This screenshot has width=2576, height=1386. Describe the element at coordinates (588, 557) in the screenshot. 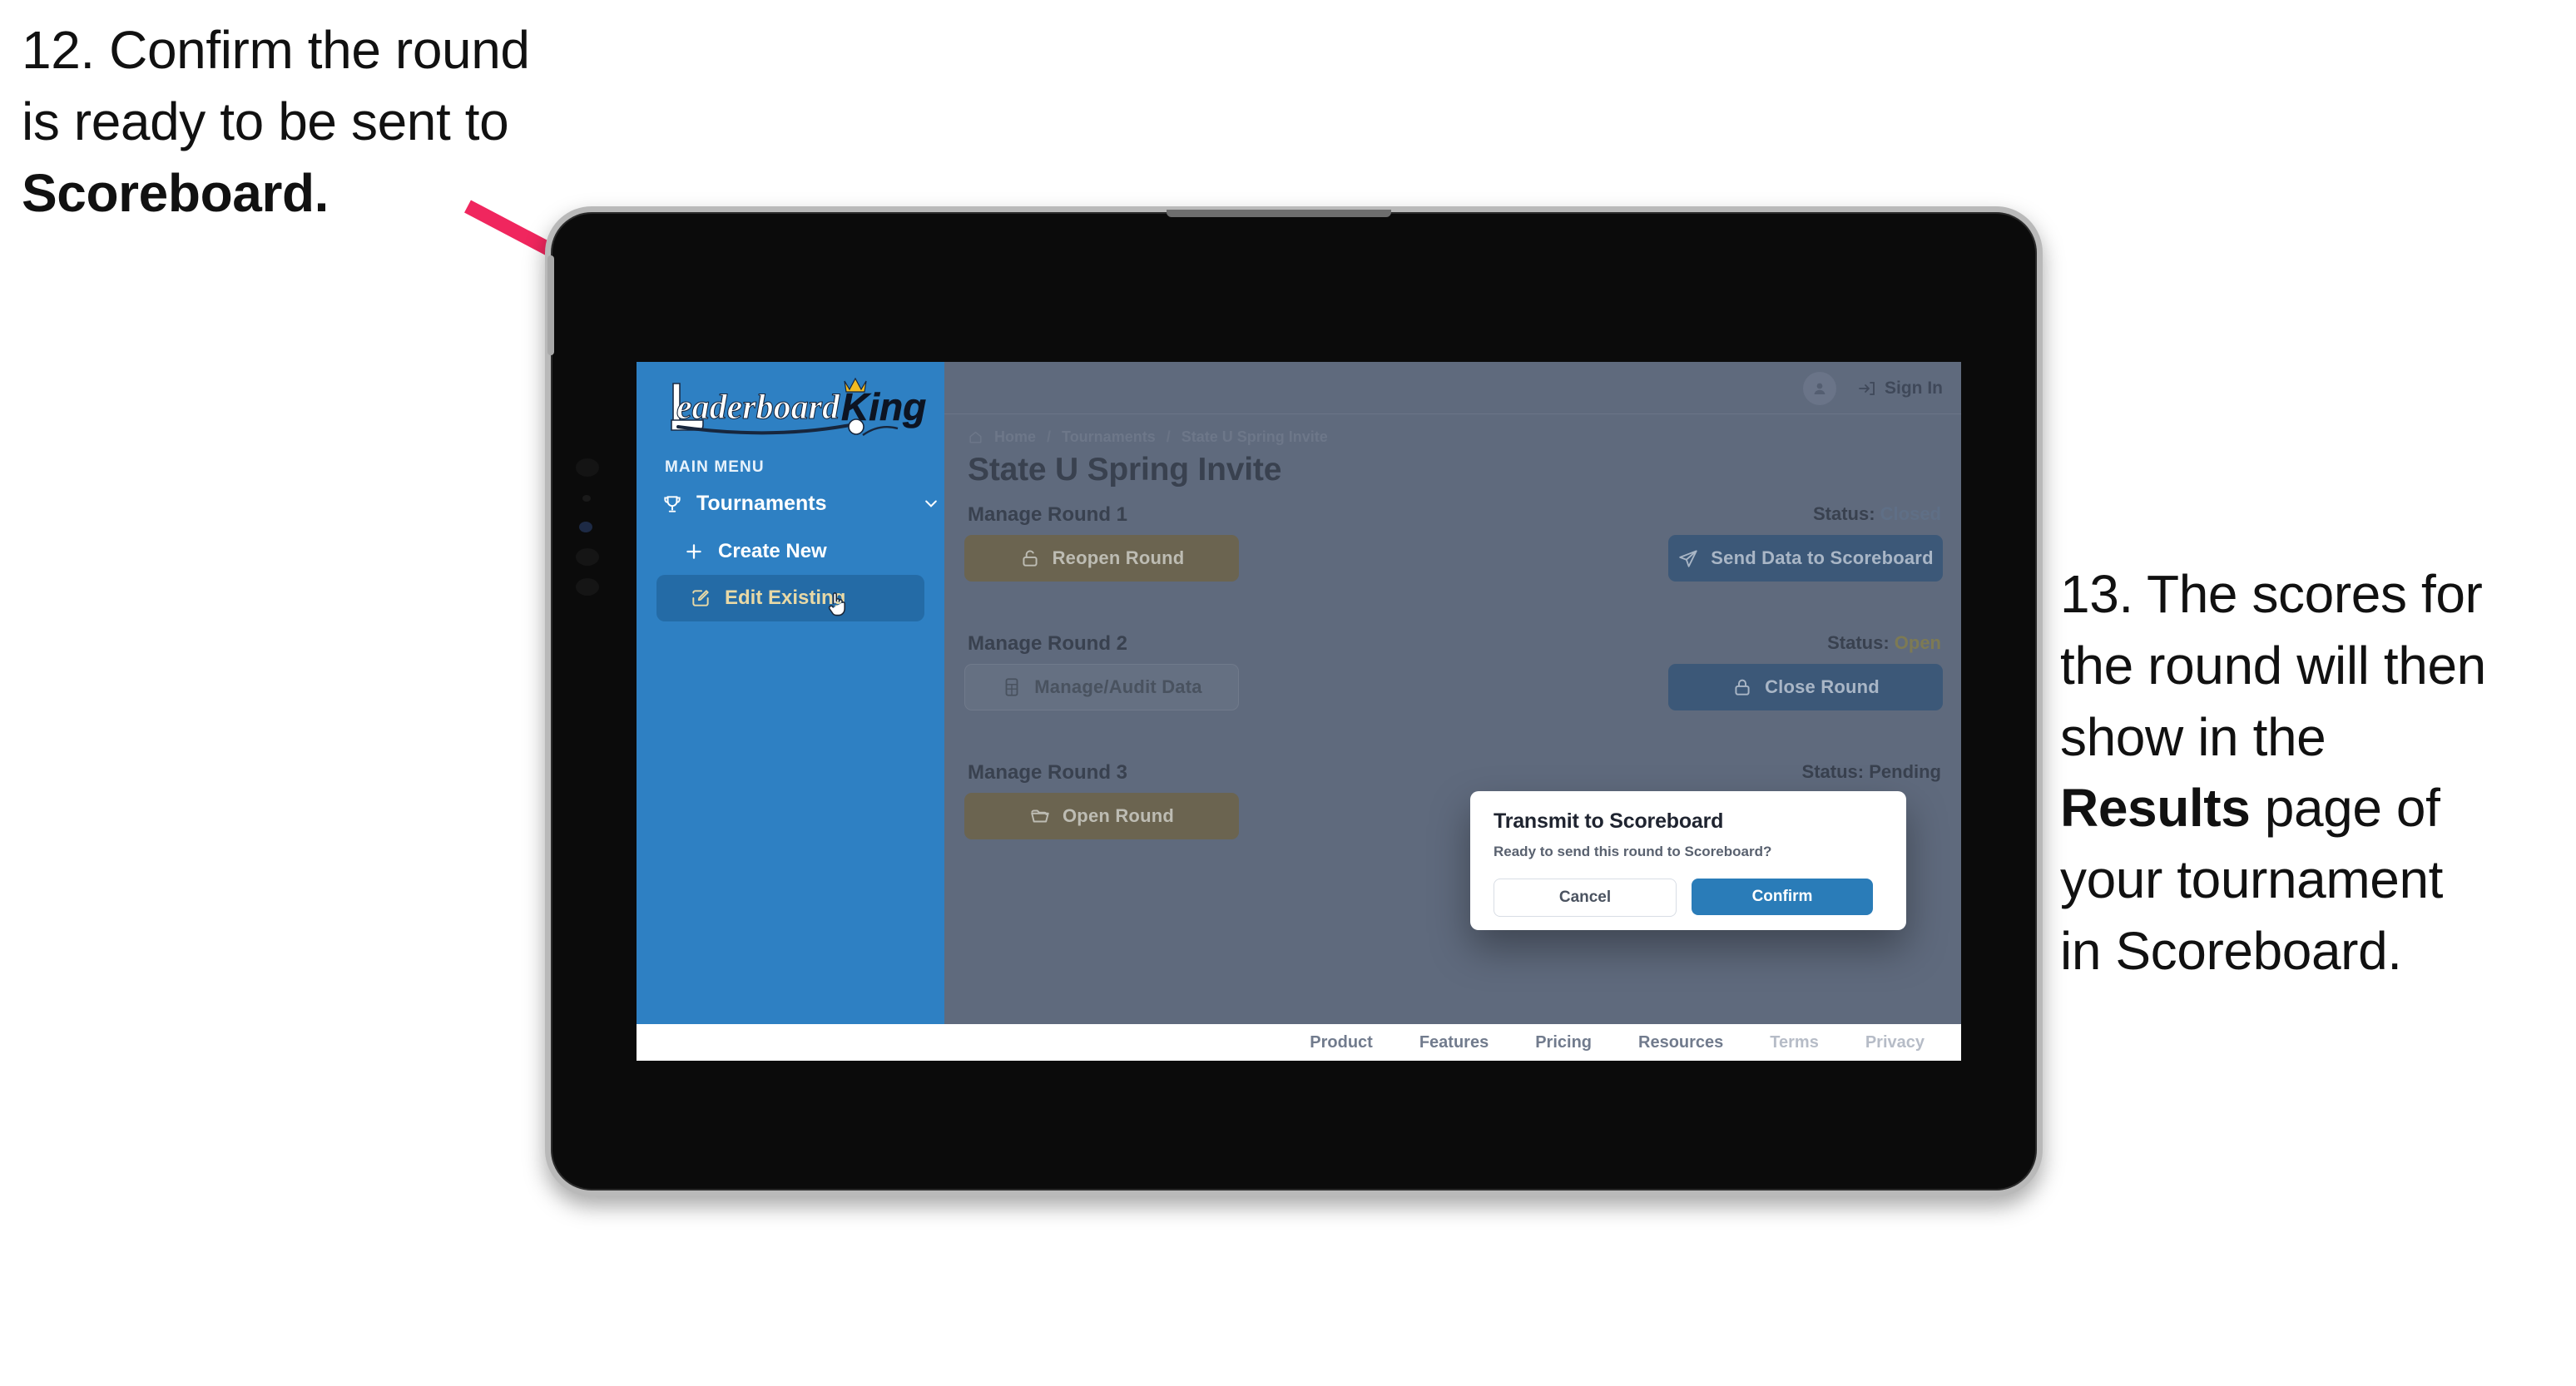

I see `tablet-volume-up-button` at that location.